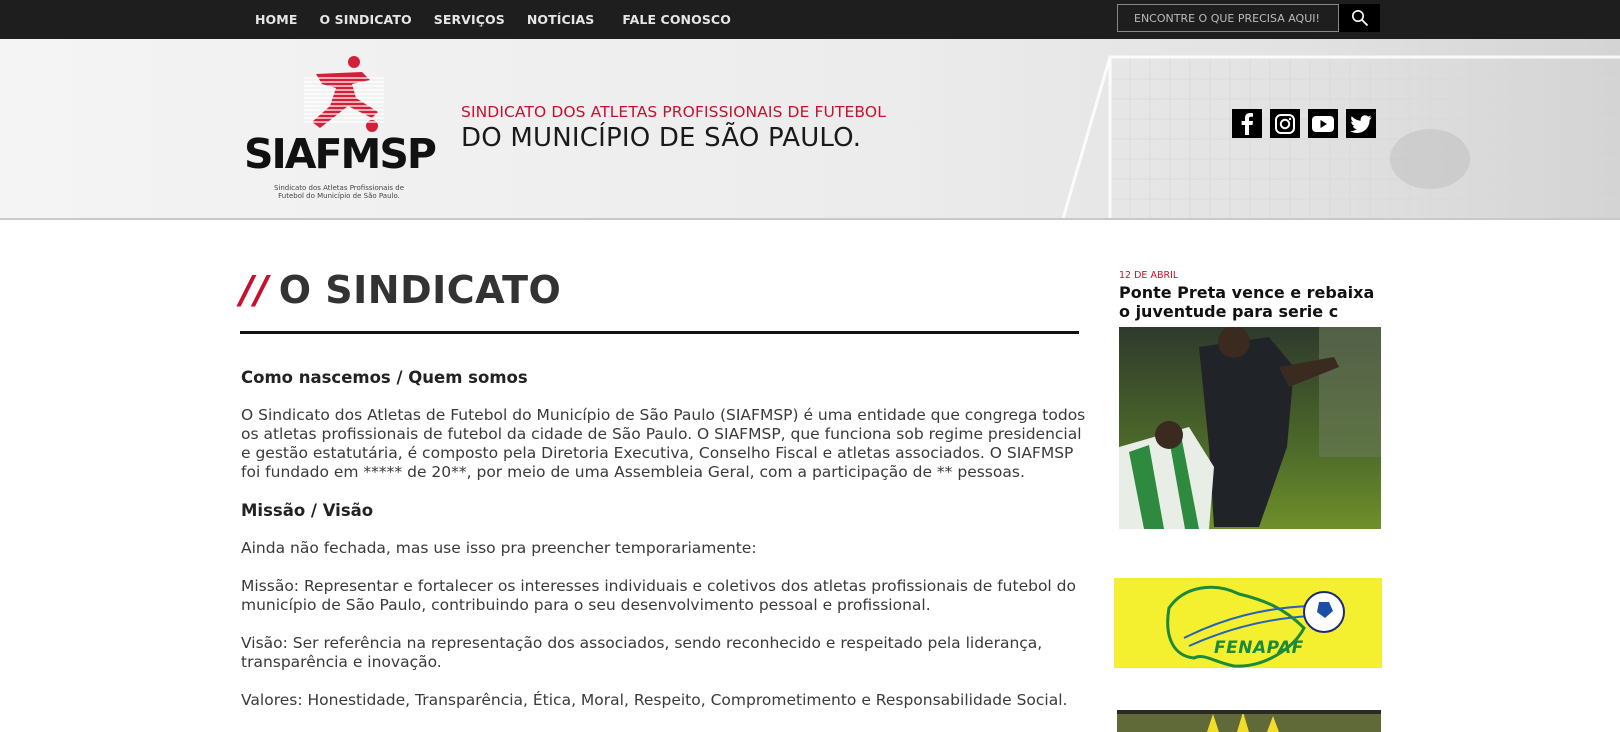 This screenshot has width=1620, height=732. Describe the element at coordinates (1228, 18) in the screenshot. I see `search-input` at that location.